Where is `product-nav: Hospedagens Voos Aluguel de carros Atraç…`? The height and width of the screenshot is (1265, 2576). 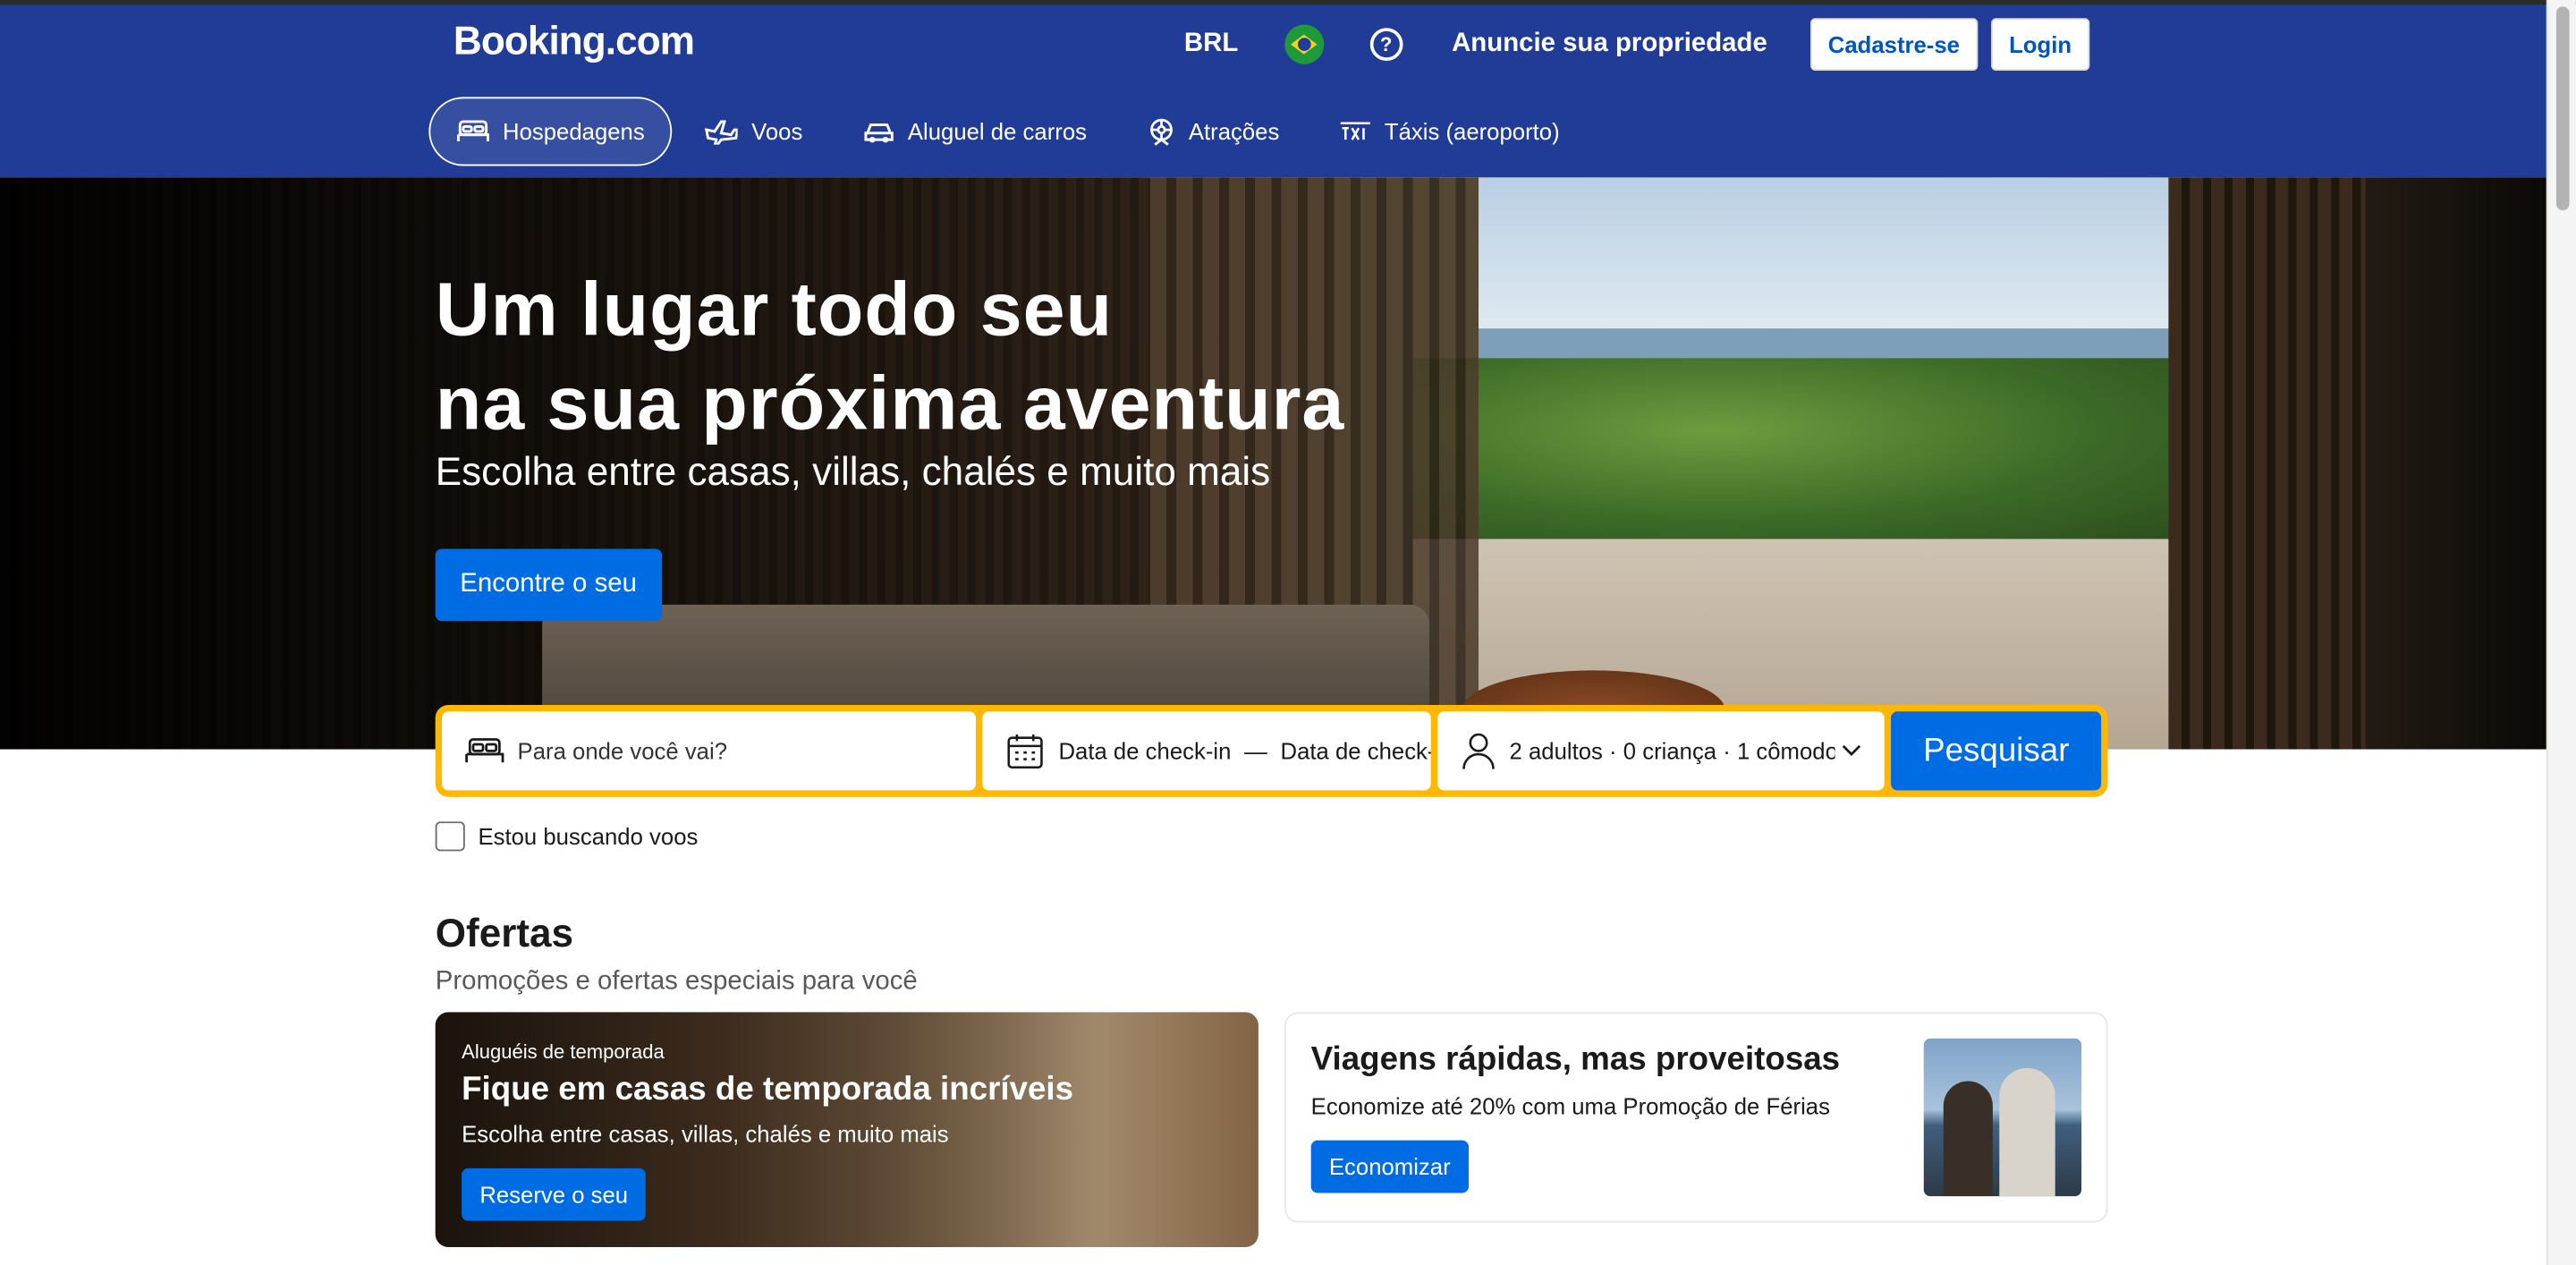
product-nav: Hospedagens Voos Aluguel de carros Atraç… is located at coordinates (1010, 131).